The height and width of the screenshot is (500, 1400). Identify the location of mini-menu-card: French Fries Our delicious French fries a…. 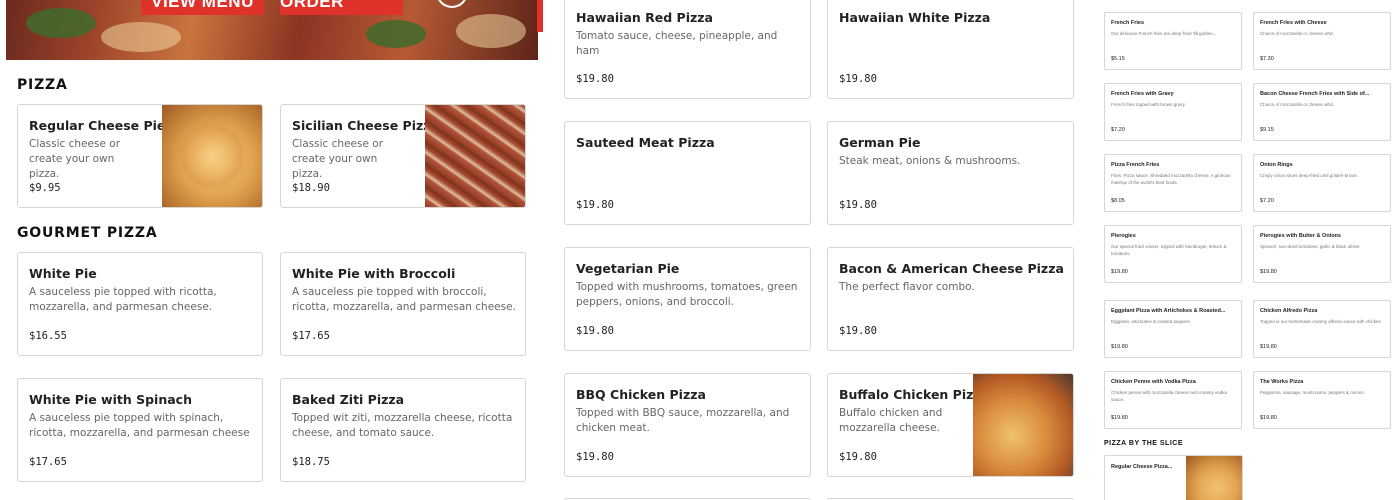
(1173, 41).